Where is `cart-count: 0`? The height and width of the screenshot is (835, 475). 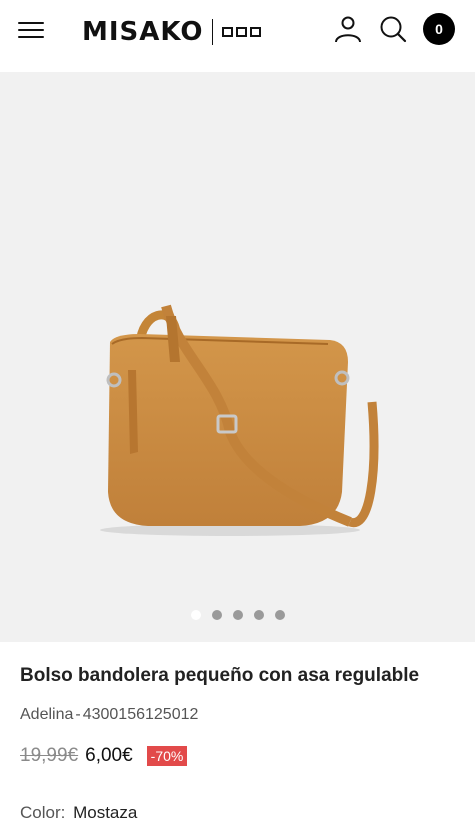 cart-count: 0 is located at coordinates (439, 29).